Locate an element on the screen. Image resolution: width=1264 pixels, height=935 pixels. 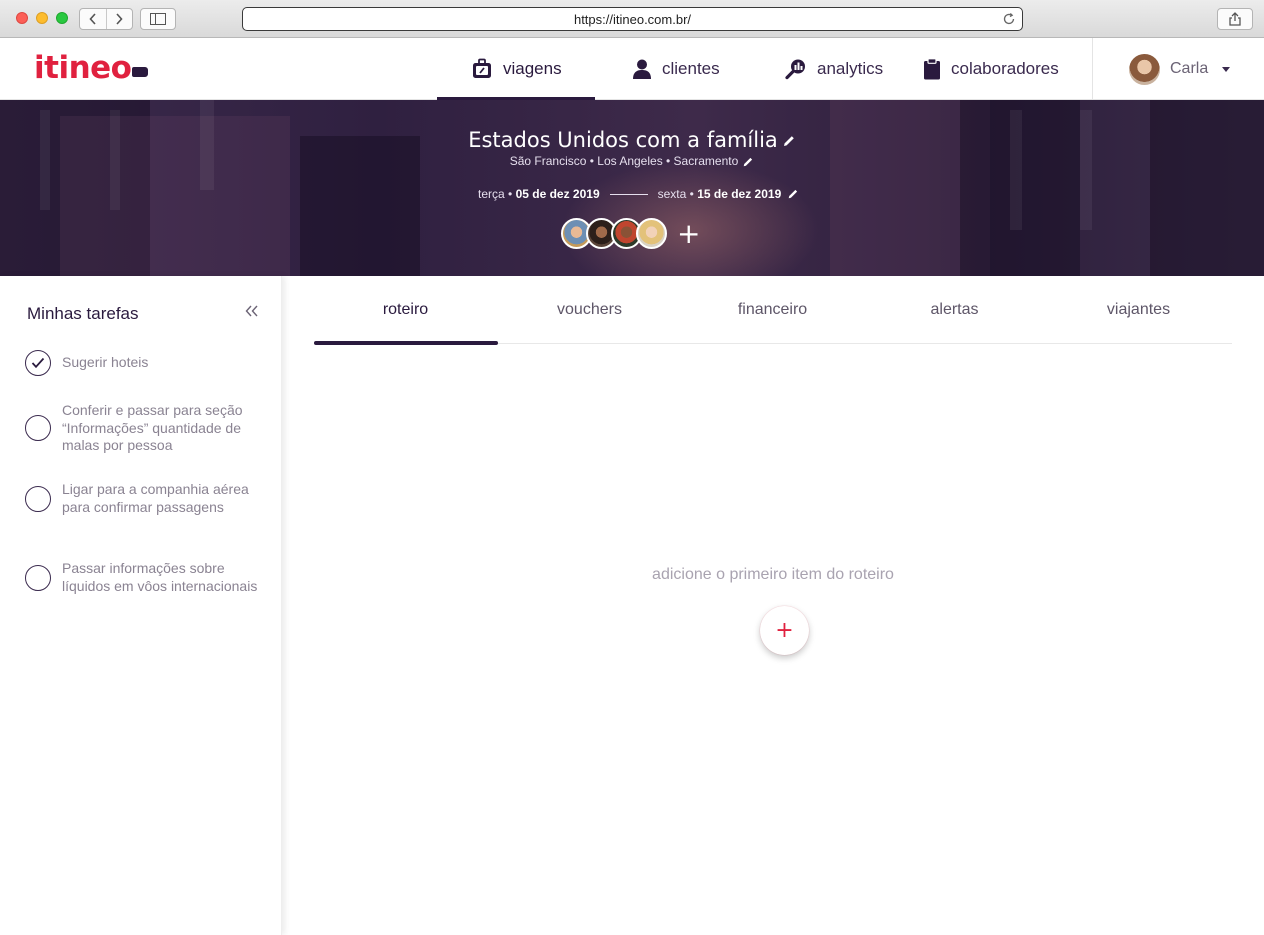
date-separator-line is located at coordinates (628, 194).